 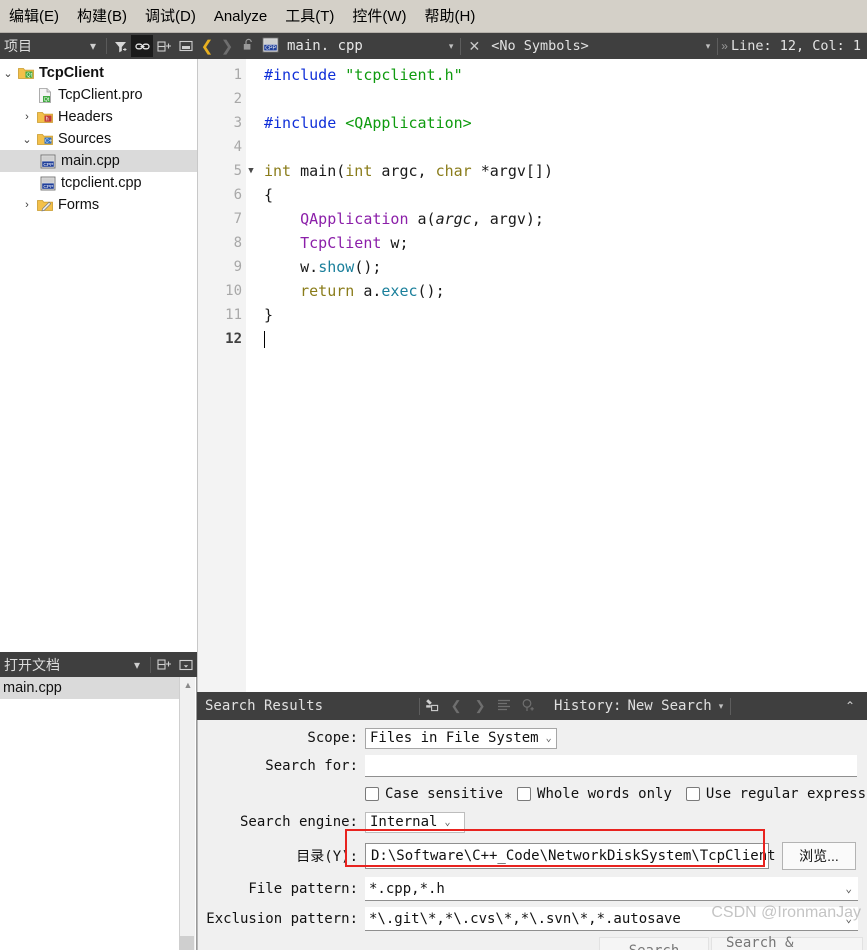 I want to click on link-icon, so click(x=142, y=46).